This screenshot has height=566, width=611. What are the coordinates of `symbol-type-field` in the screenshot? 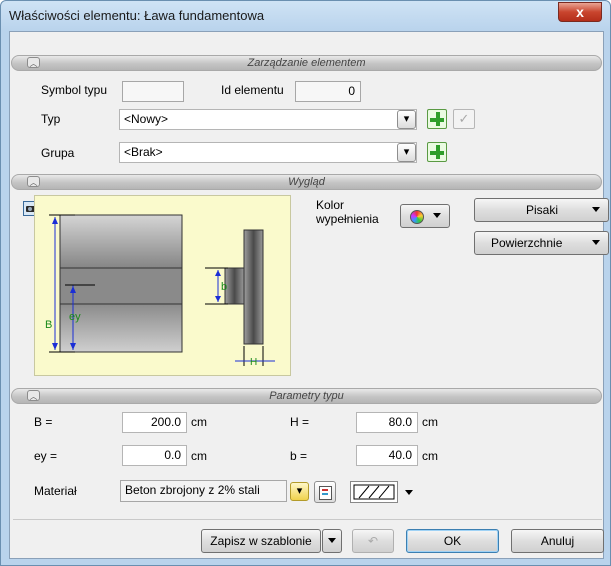 It's located at (153, 91).